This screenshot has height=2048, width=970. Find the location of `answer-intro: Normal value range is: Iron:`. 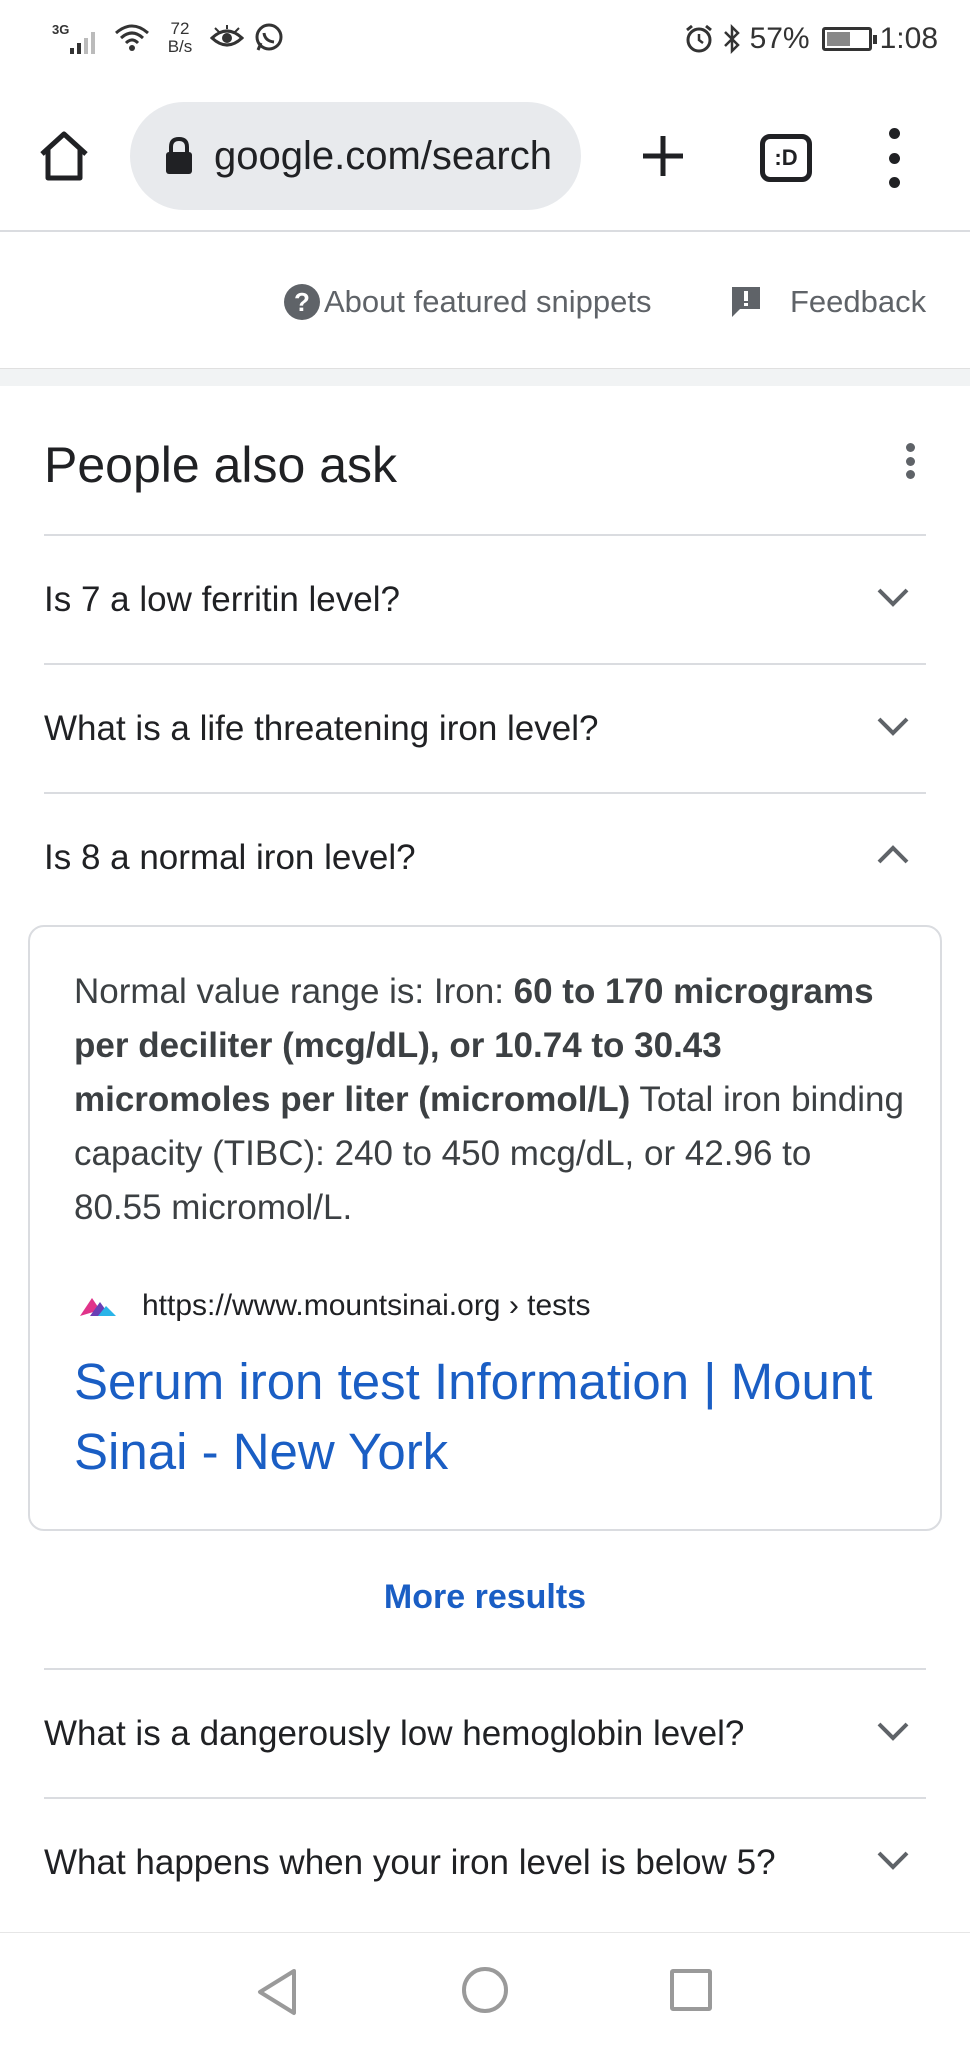

answer-intro: Normal value range is: Iron: is located at coordinates (294, 991).